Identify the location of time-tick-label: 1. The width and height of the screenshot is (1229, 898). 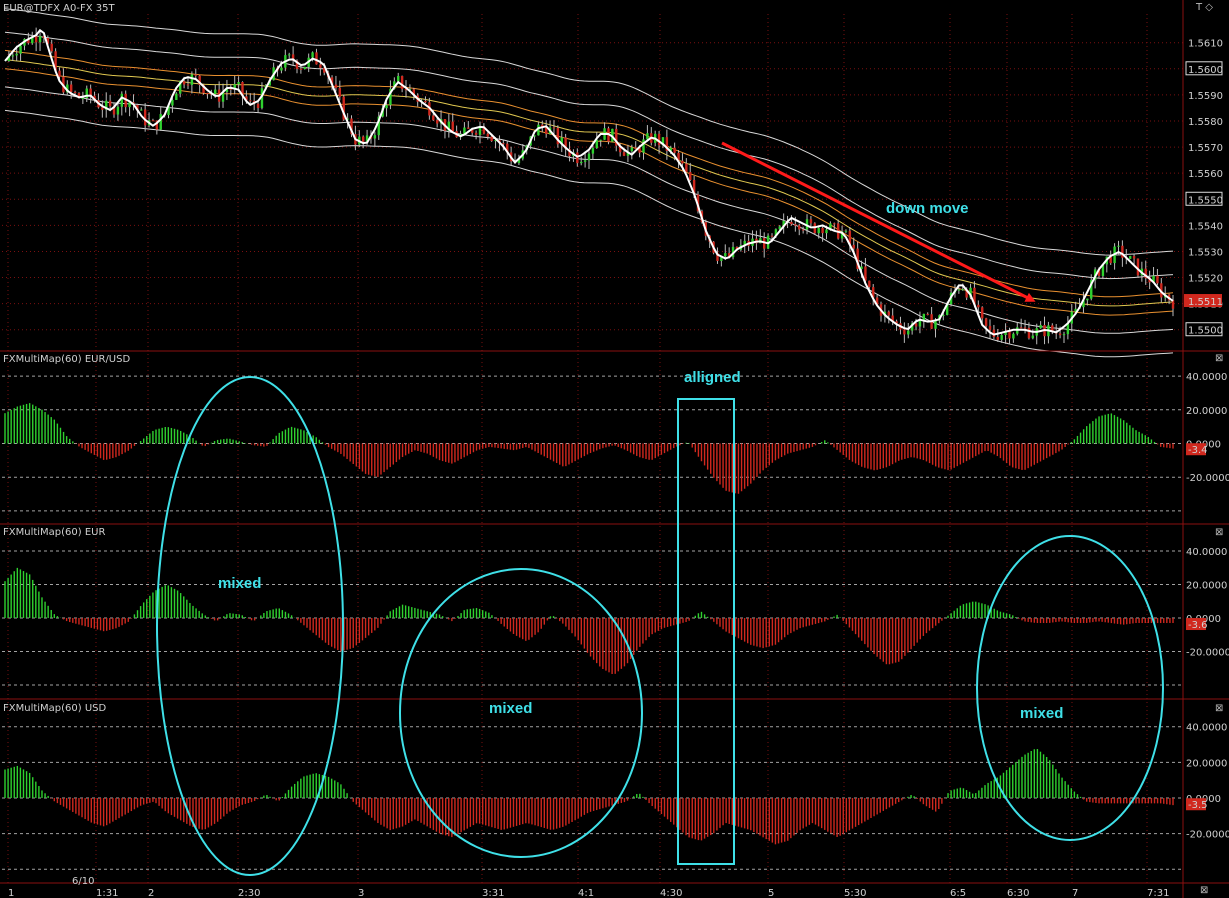
(11, 893).